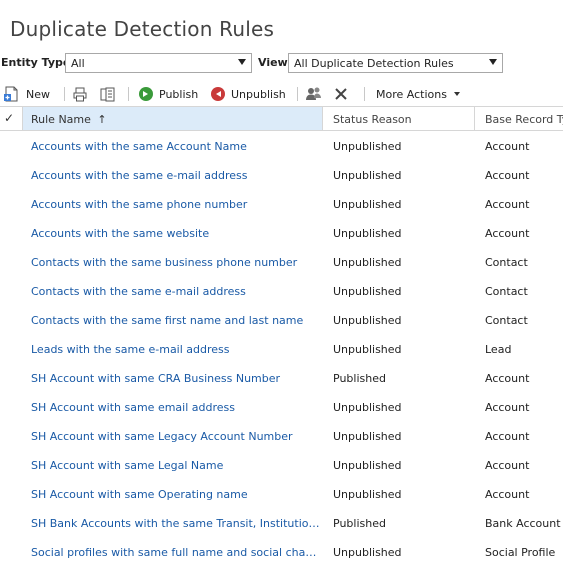 This screenshot has height=570, width=563. I want to click on rule-name-link: Accounts with the same website, so click(176, 233).